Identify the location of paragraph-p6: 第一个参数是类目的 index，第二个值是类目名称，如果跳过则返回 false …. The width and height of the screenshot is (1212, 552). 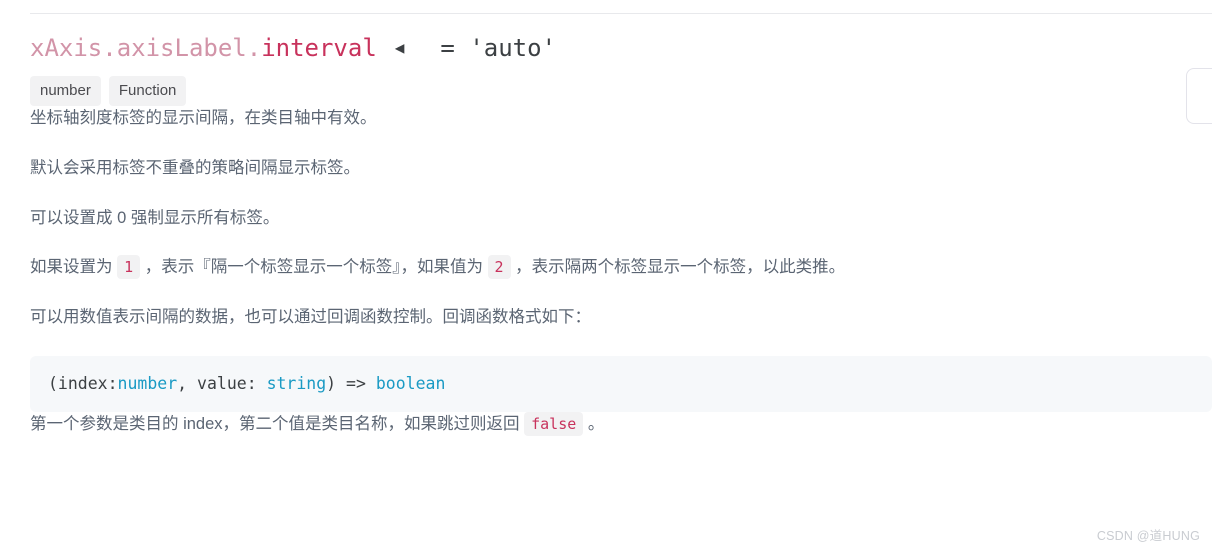
(621, 424).